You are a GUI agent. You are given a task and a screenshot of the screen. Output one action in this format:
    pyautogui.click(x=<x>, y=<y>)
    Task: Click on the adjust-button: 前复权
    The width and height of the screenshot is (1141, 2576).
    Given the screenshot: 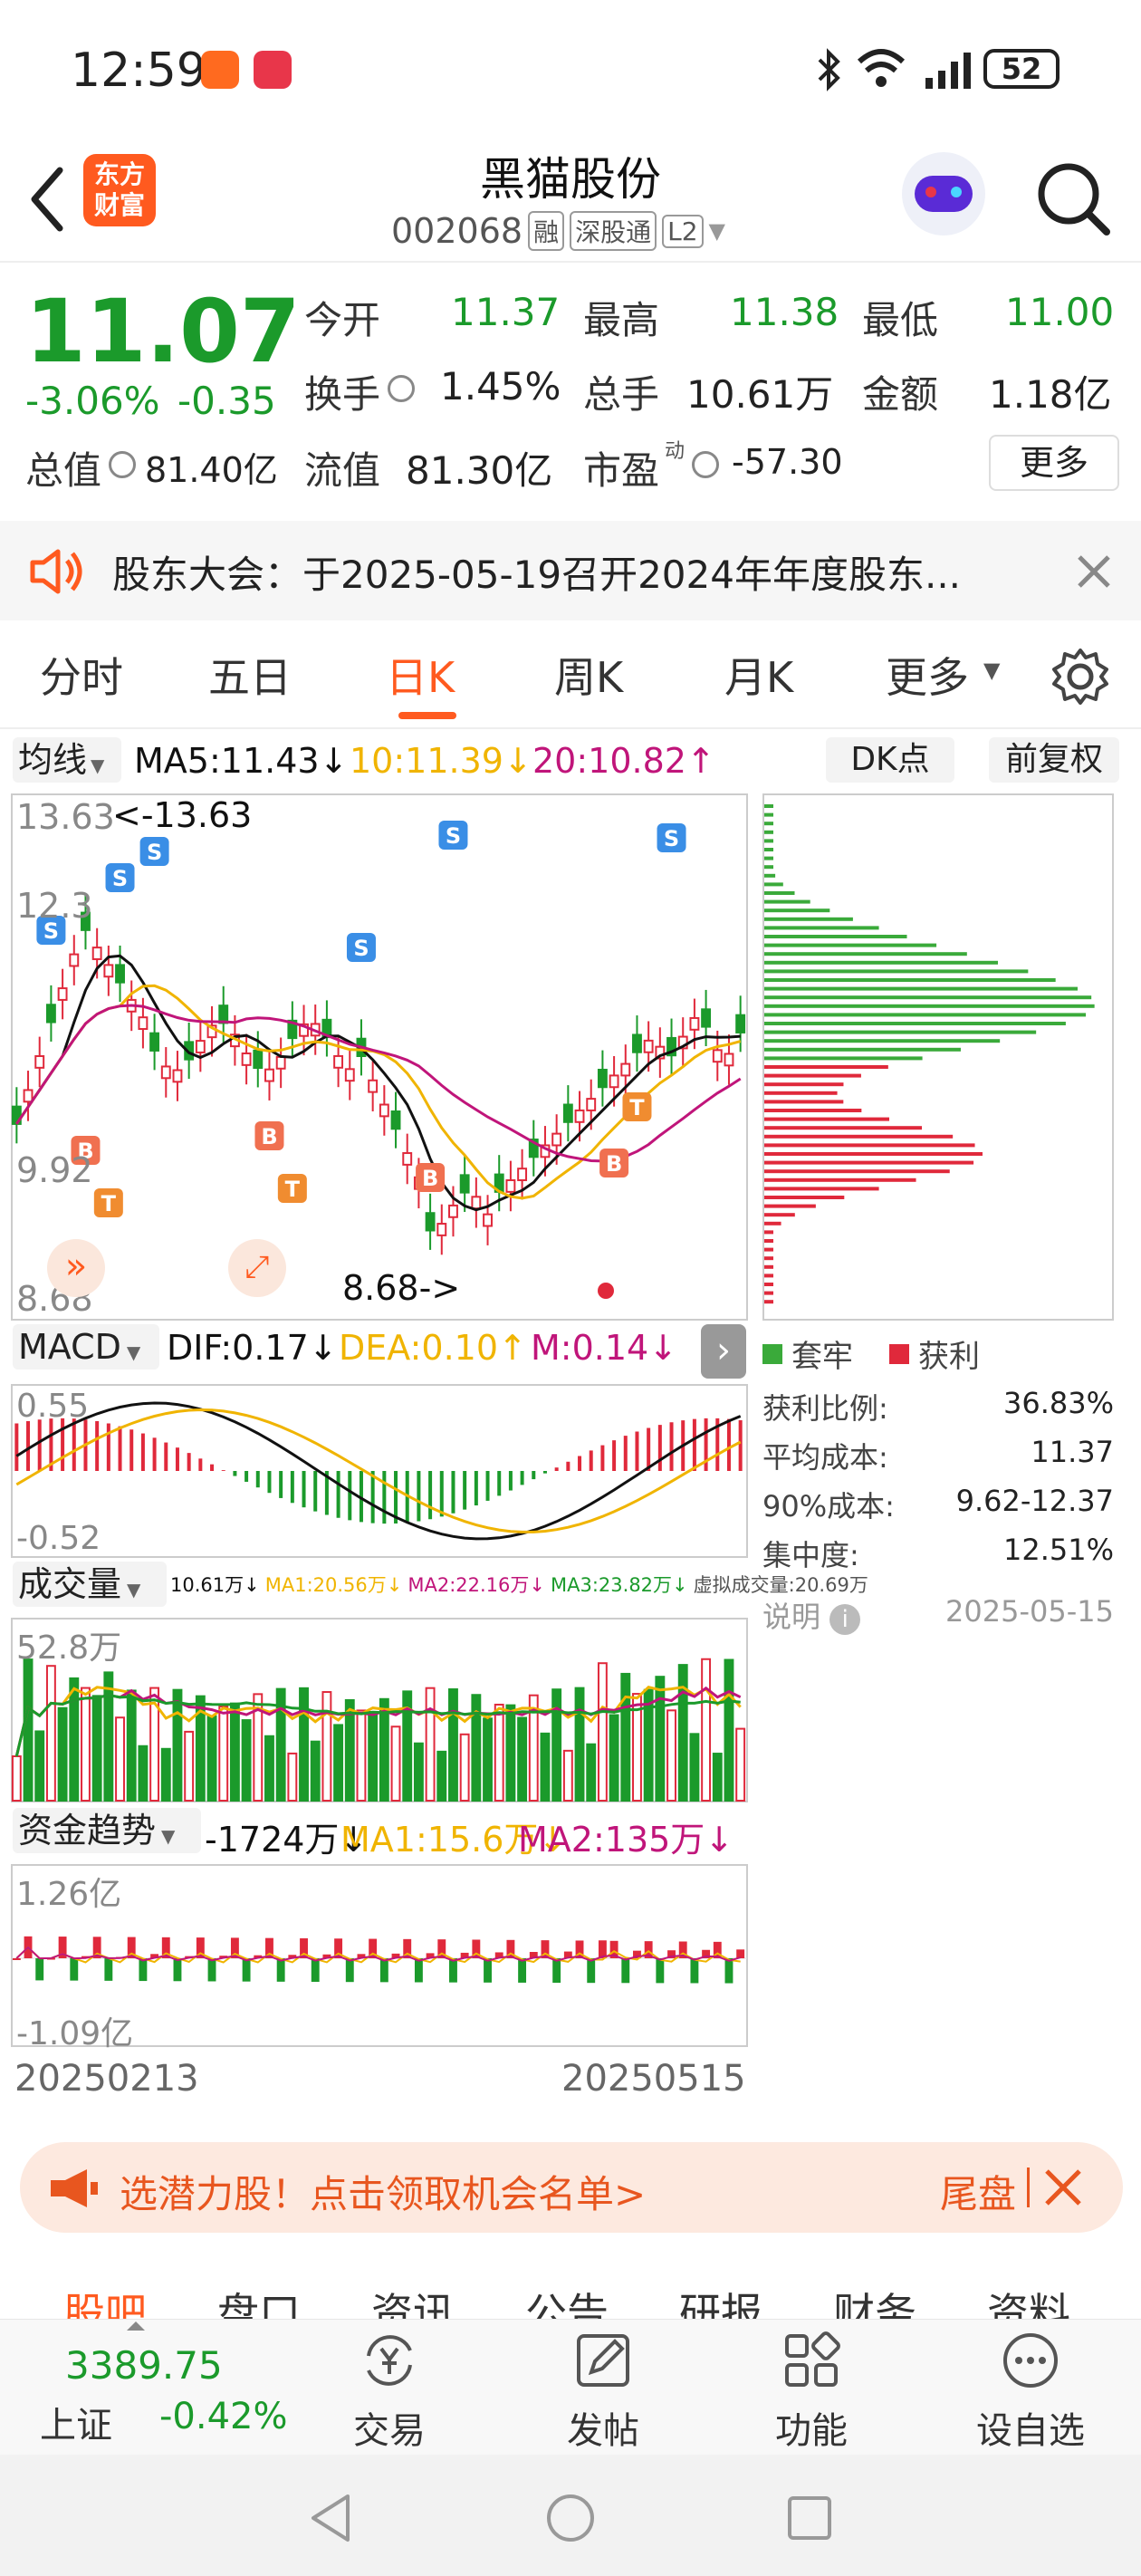 What is the action you would take?
    pyautogui.click(x=1054, y=760)
    